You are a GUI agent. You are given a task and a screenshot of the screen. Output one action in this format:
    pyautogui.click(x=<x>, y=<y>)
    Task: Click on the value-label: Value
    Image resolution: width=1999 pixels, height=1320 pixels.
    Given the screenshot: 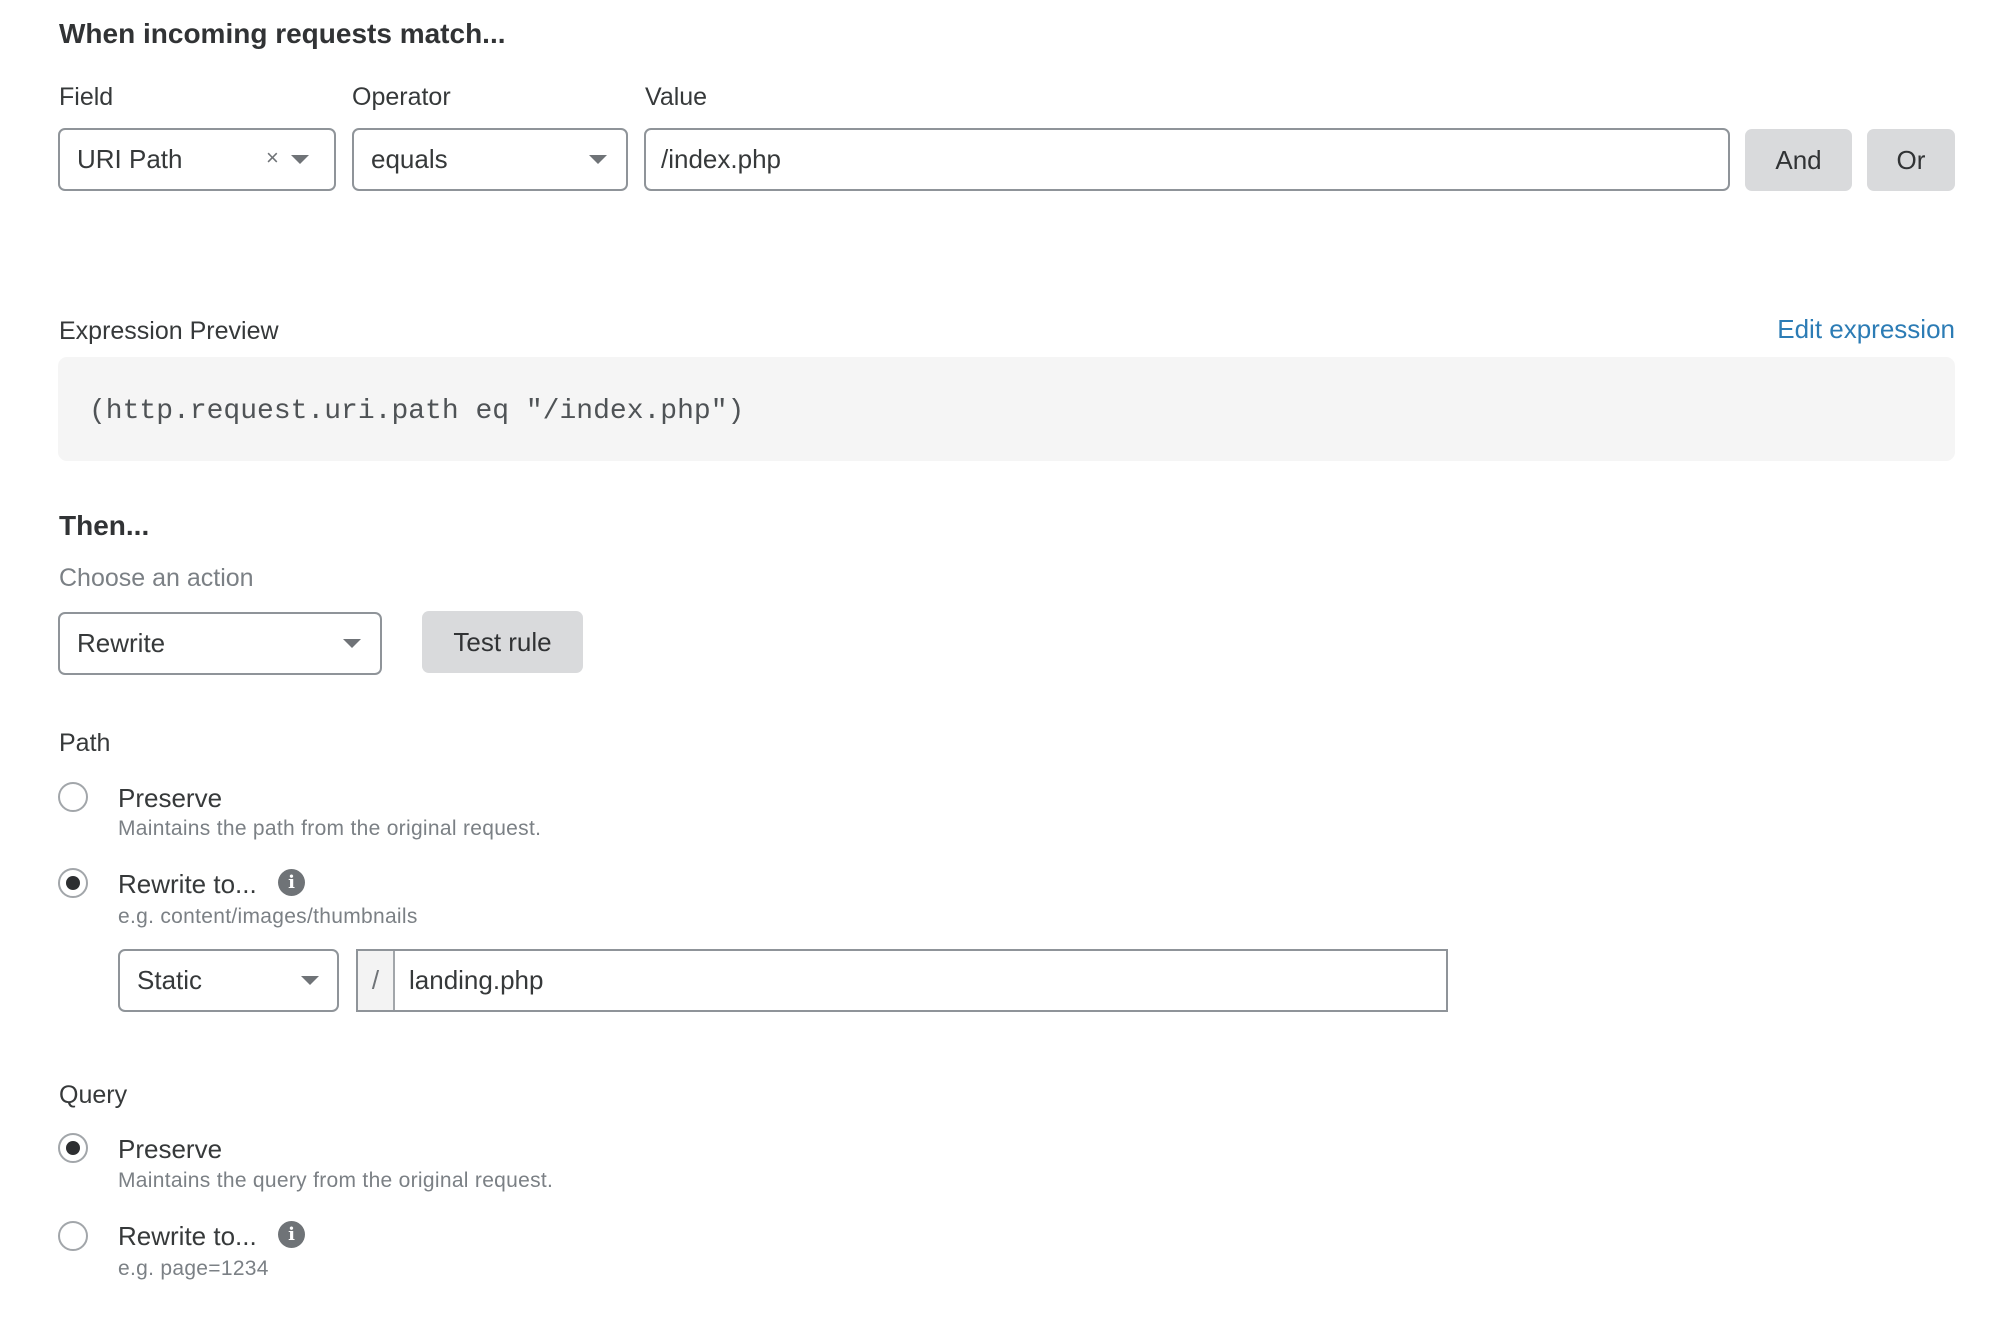 What is the action you would take?
    pyautogui.click(x=676, y=97)
    